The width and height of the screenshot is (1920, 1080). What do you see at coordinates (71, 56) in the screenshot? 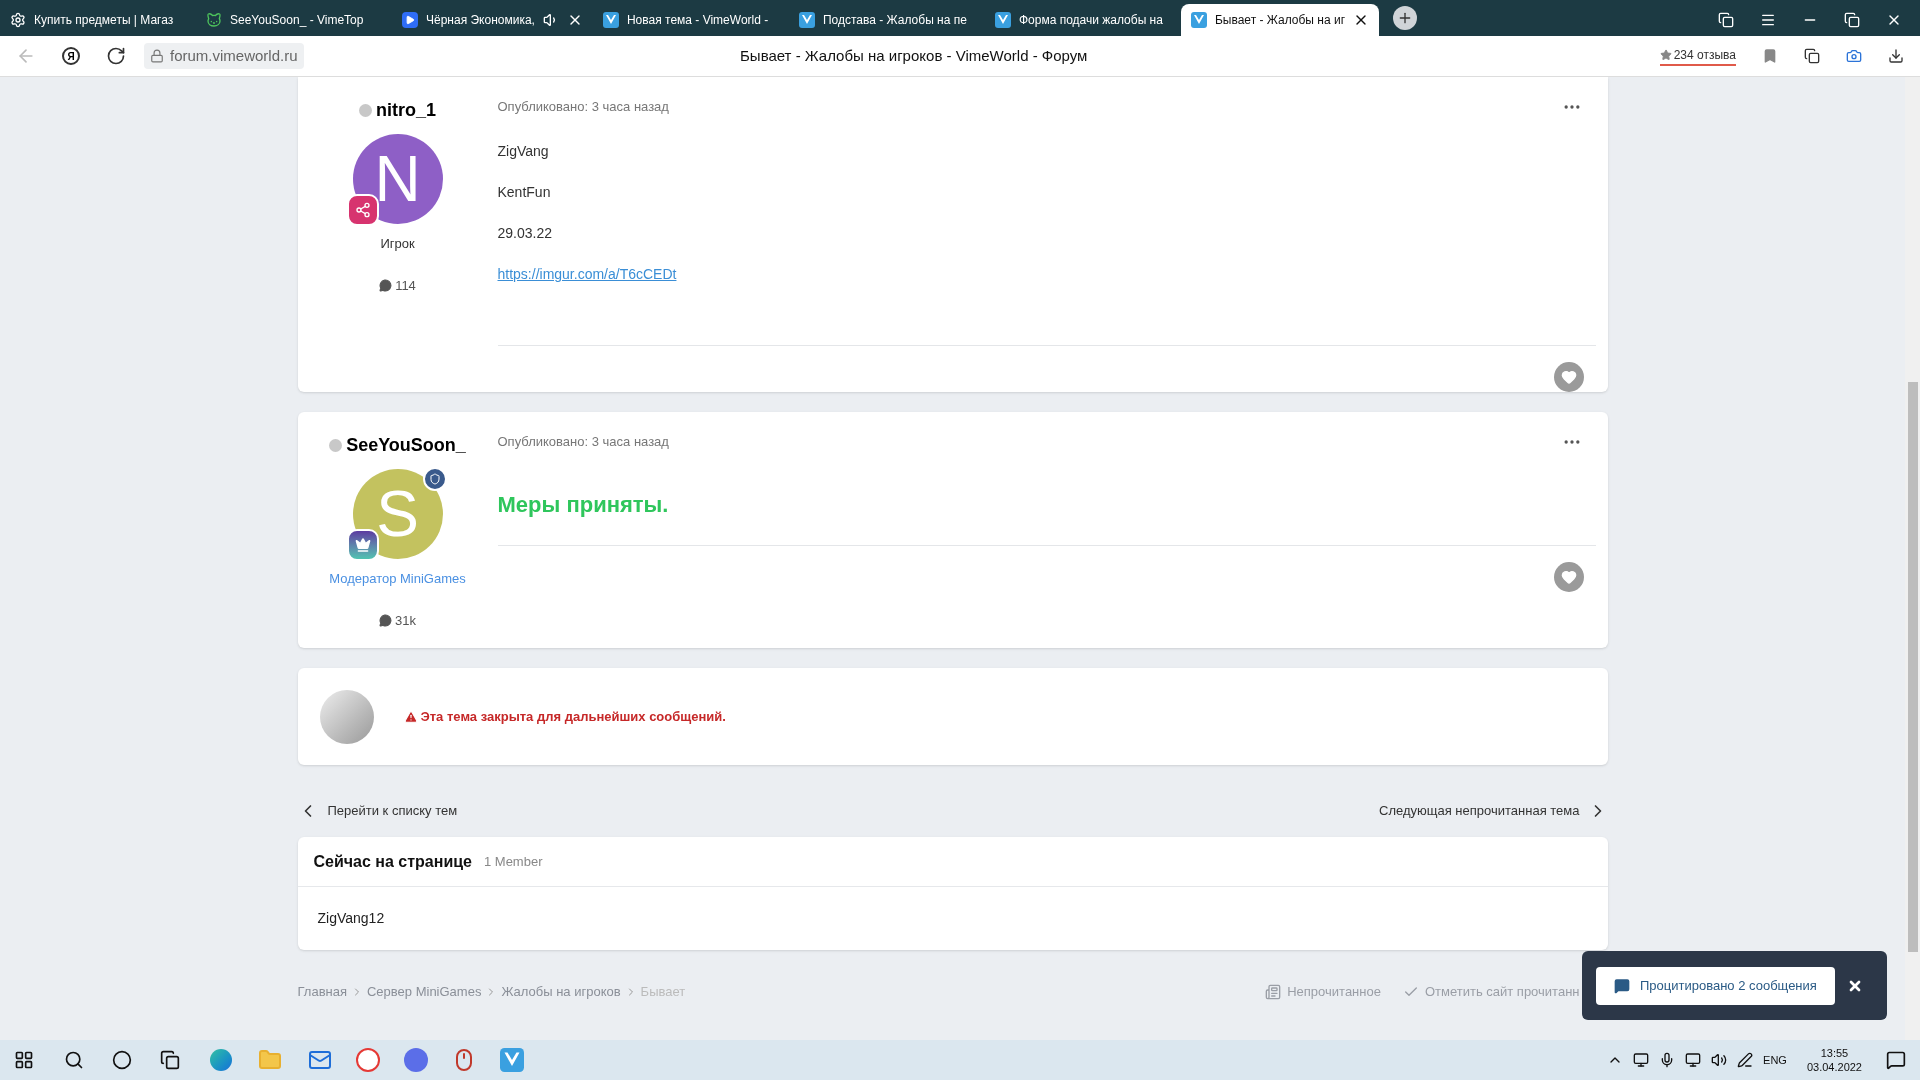
I see `home-button: Я` at bounding box center [71, 56].